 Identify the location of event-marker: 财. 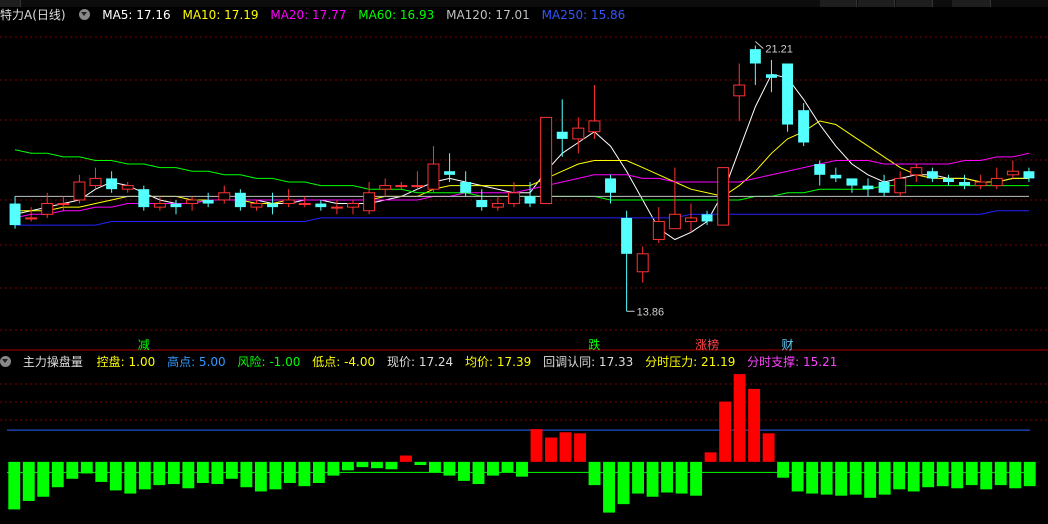
(788, 345).